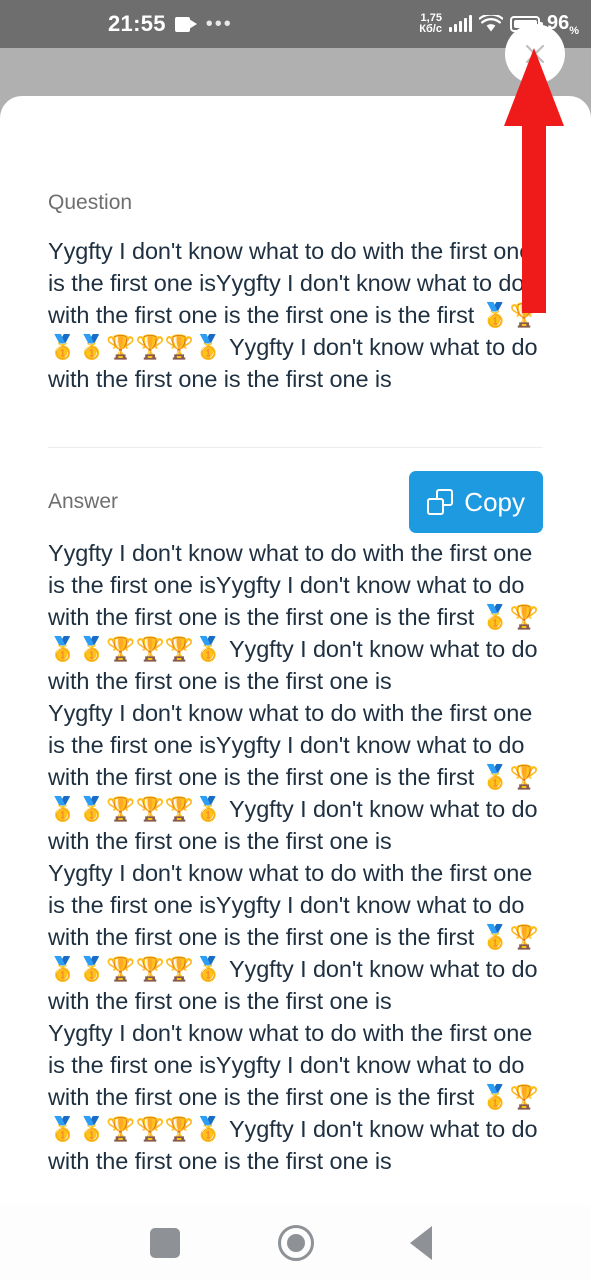 This screenshot has width=591, height=1280. What do you see at coordinates (421, 1242) in the screenshot?
I see `back-triangle-icon` at bounding box center [421, 1242].